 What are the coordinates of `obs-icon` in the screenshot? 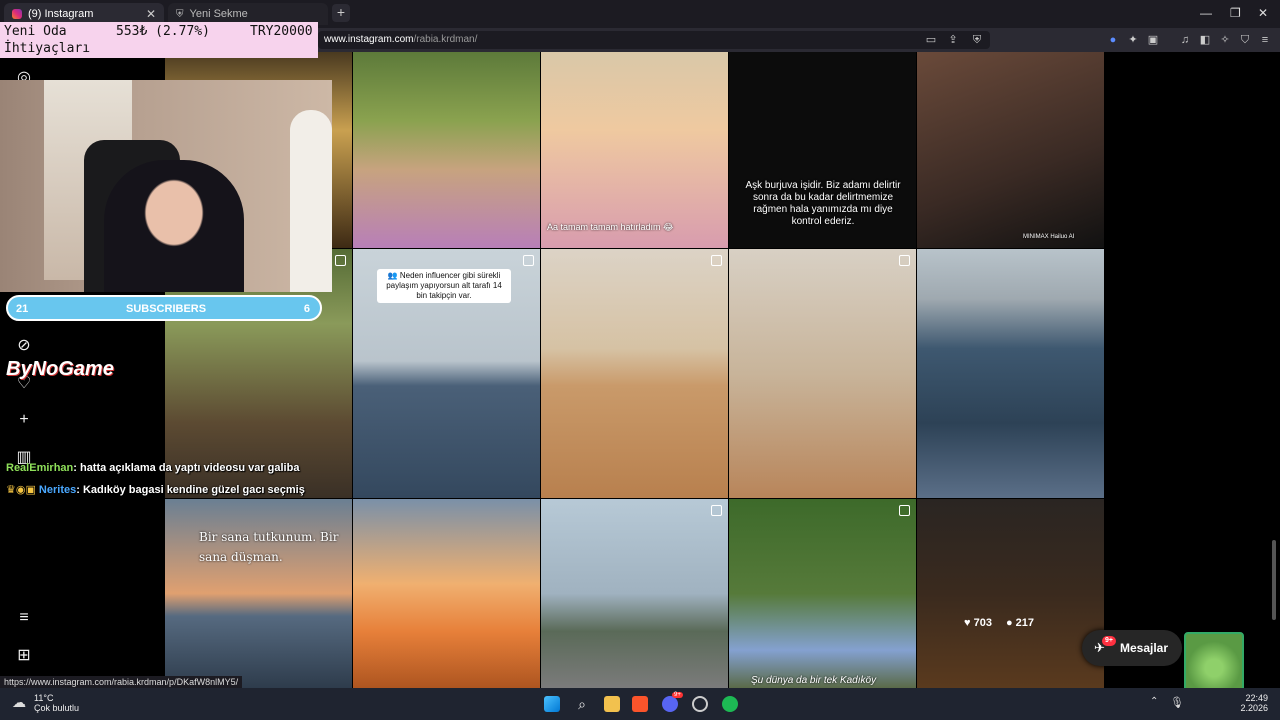 It's located at (700, 704).